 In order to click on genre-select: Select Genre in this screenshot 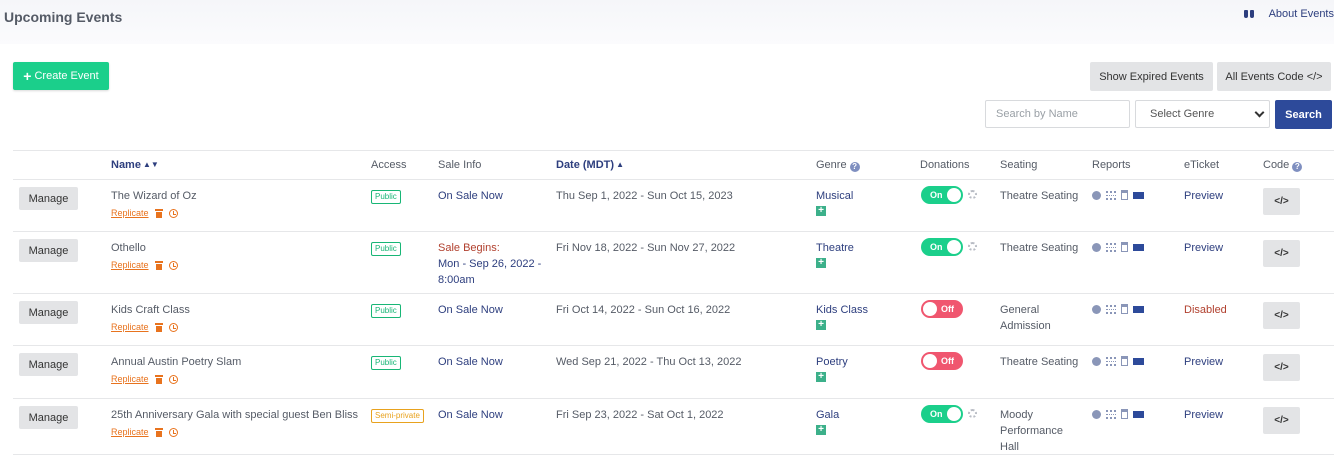, I will do `click(1202, 114)`.